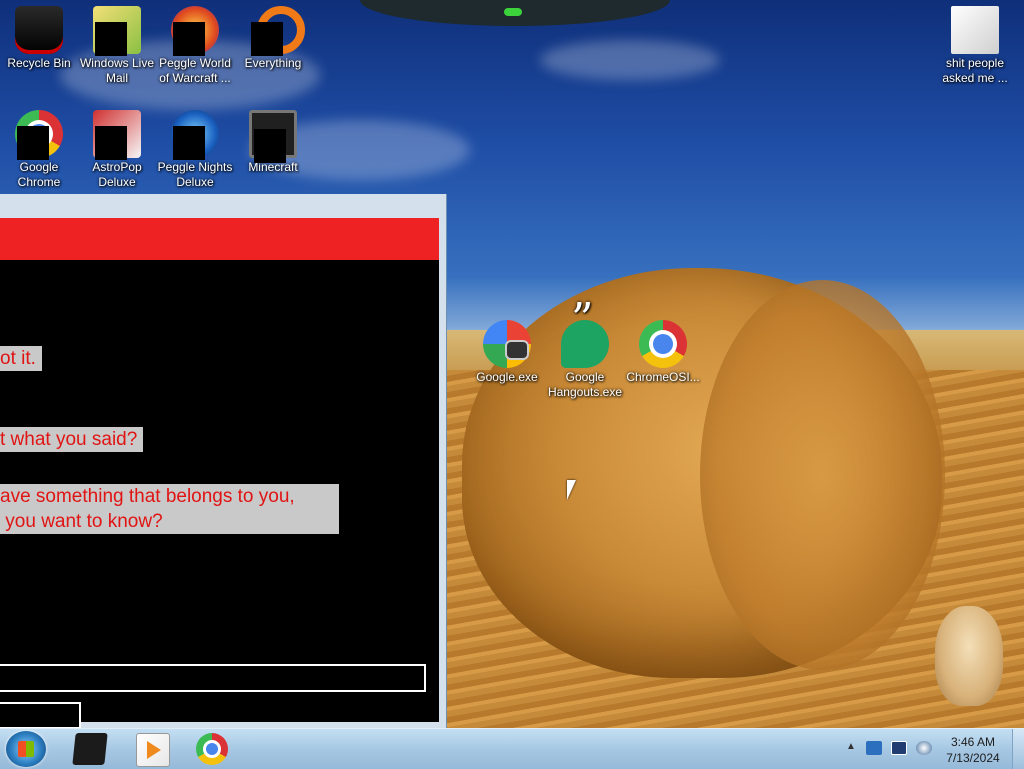 This screenshot has width=1024, height=769. Describe the element at coordinates (973, 758) in the screenshot. I see `clock-date: 7/13/2024` at that location.